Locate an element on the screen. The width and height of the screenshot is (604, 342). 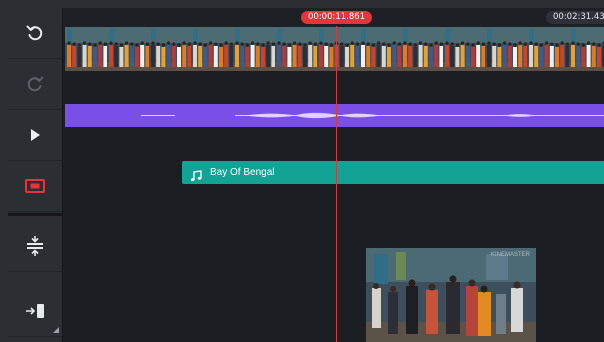
split-track-button is located at coordinates (35, 246).